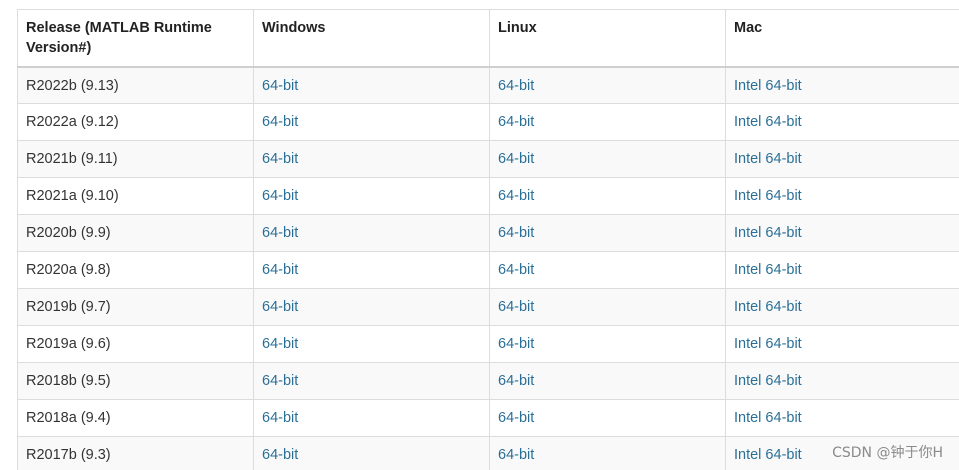  I want to click on release-cell: R2019b (9.7), so click(135, 307).